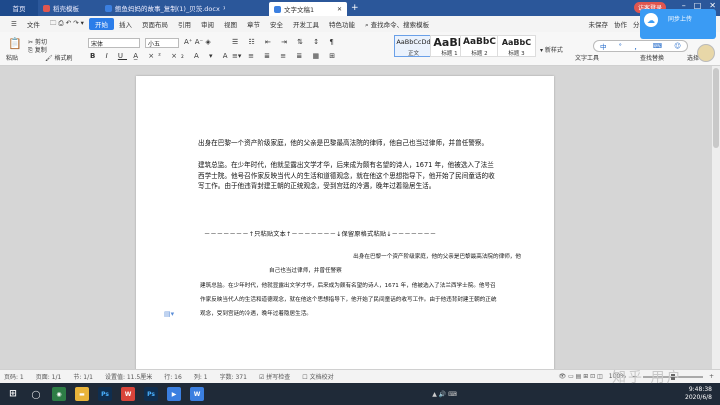 The image size is (720, 405). What do you see at coordinates (167, 9) in the screenshot?
I see `tab-label: 鲍鱼妈妈的故事_复制(1)_贝茨.docx` at bounding box center [167, 9].